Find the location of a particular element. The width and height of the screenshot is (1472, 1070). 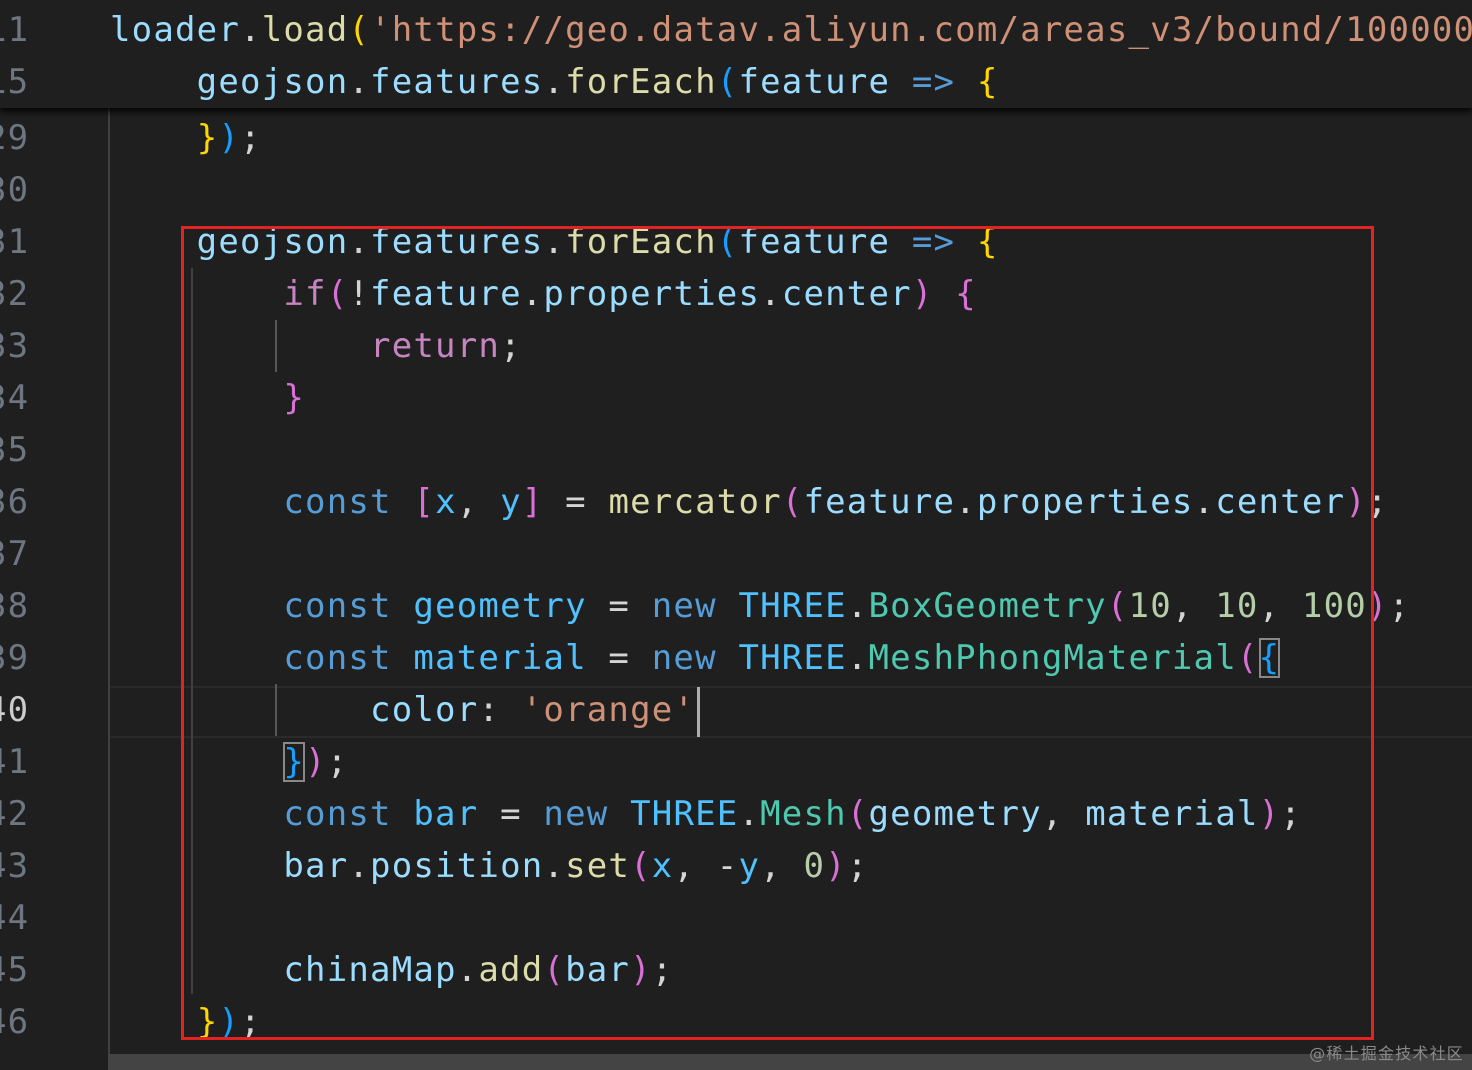

code-token: { is located at coordinates (987, 82).